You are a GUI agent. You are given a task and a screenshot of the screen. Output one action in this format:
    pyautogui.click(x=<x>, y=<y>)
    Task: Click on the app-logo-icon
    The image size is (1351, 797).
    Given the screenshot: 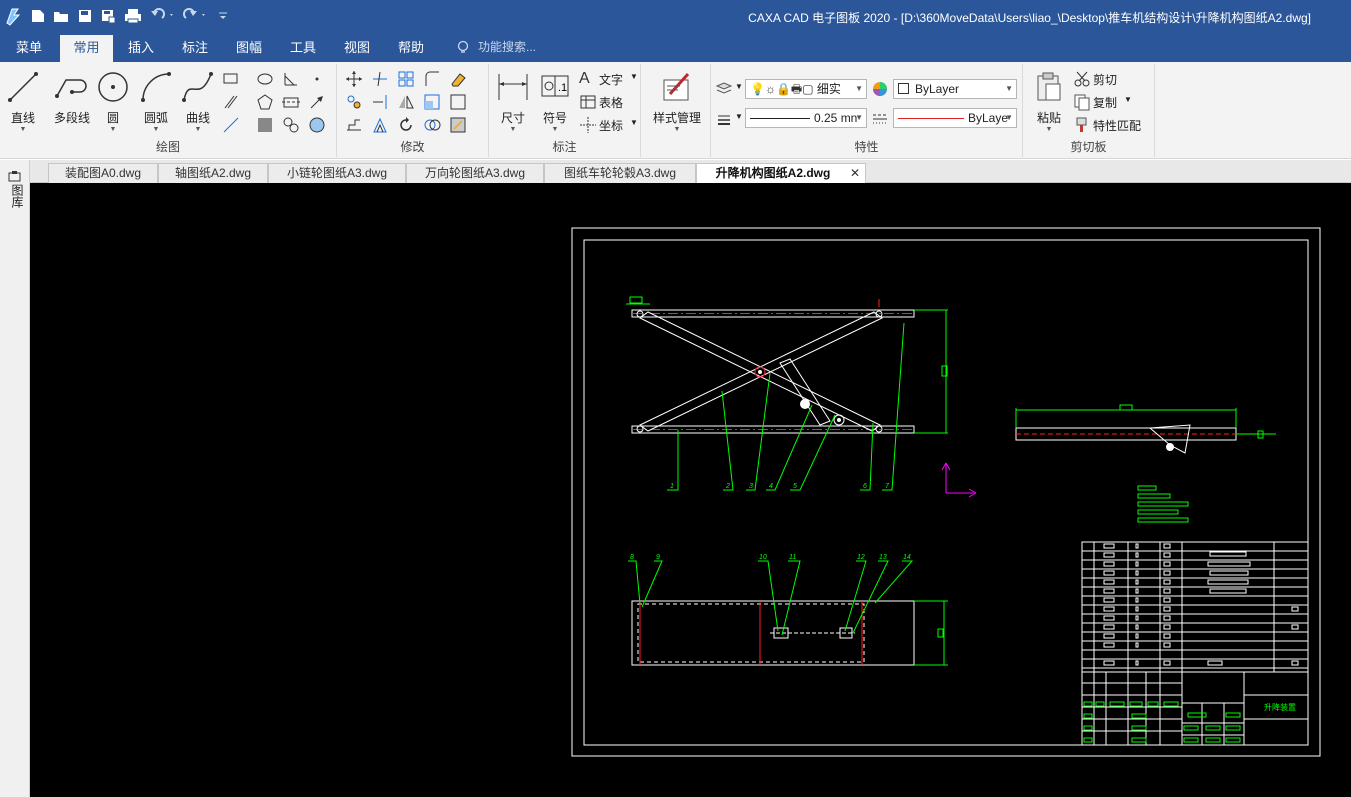 What is the action you would take?
    pyautogui.click(x=13, y=16)
    